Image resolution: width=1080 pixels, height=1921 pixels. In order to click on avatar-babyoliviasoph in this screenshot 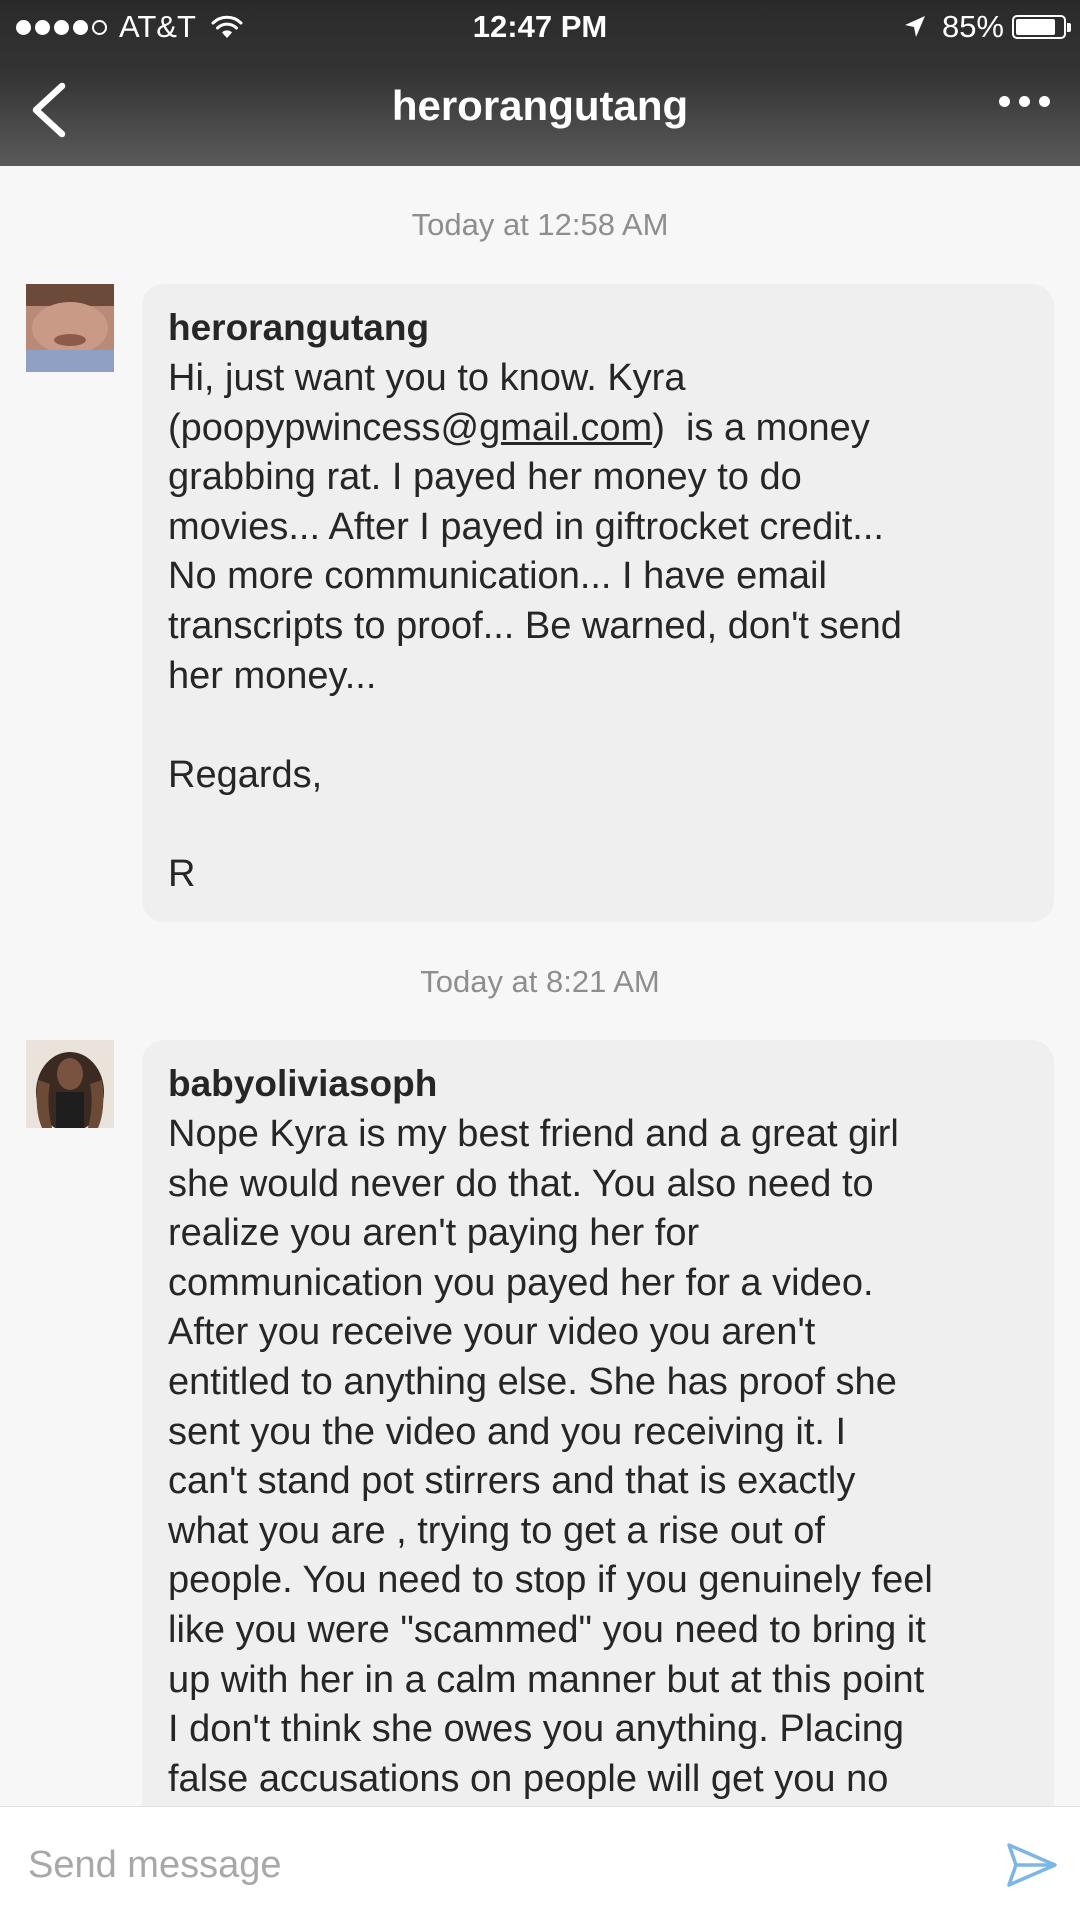, I will do `click(70, 1084)`.